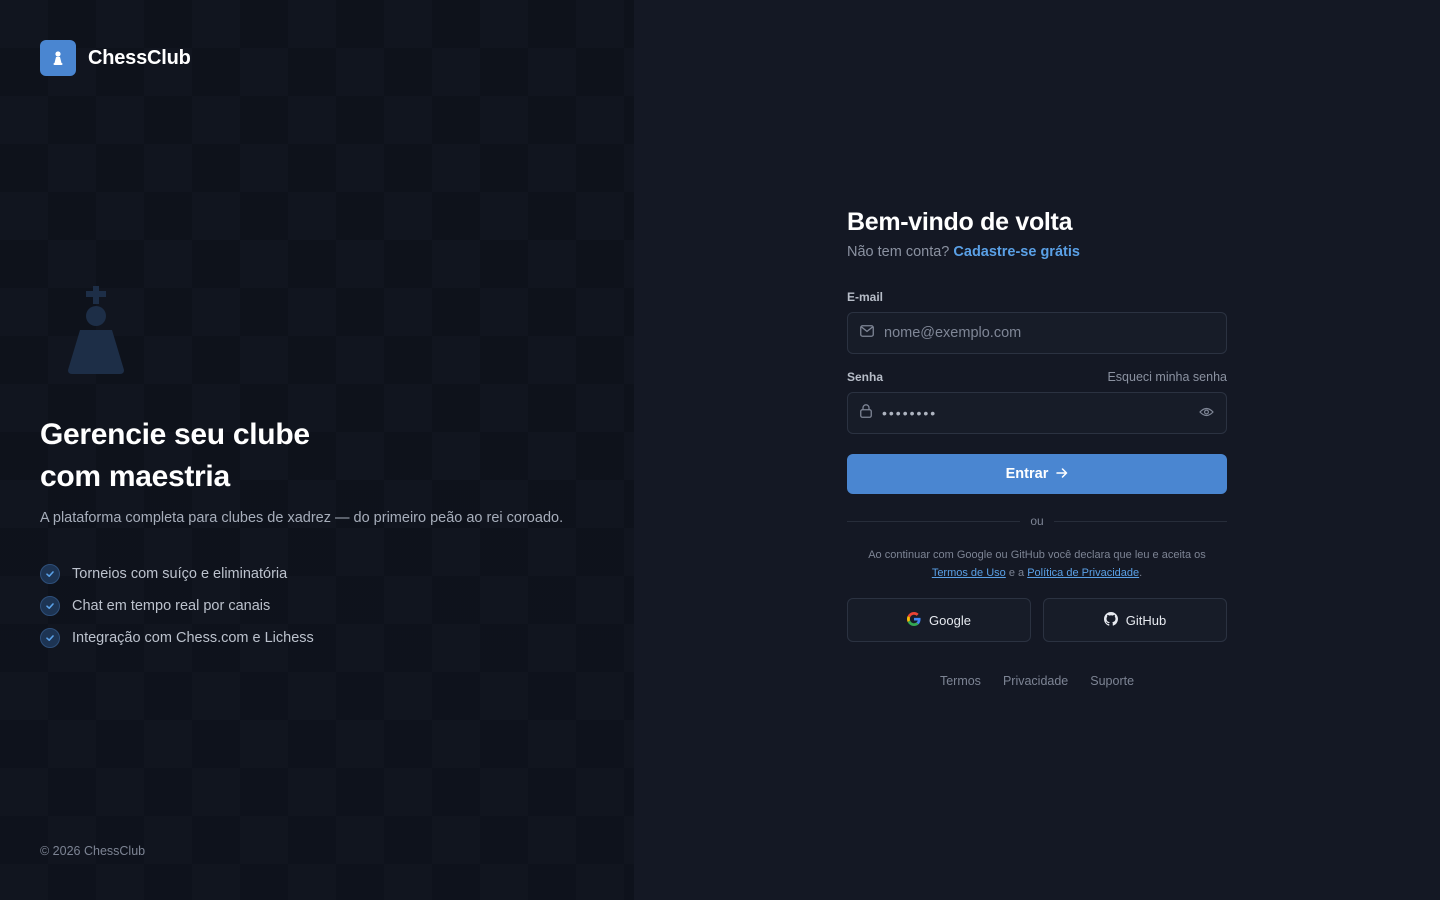 This screenshot has height=900, width=1440. What do you see at coordinates (1016, 252) in the screenshot?
I see `signup-link: Cadastre-se grátis` at bounding box center [1016, 252].